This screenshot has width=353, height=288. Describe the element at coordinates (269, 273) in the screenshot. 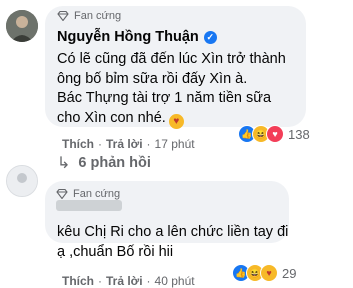

I see `care-reaction-icon: ♥` at that location.